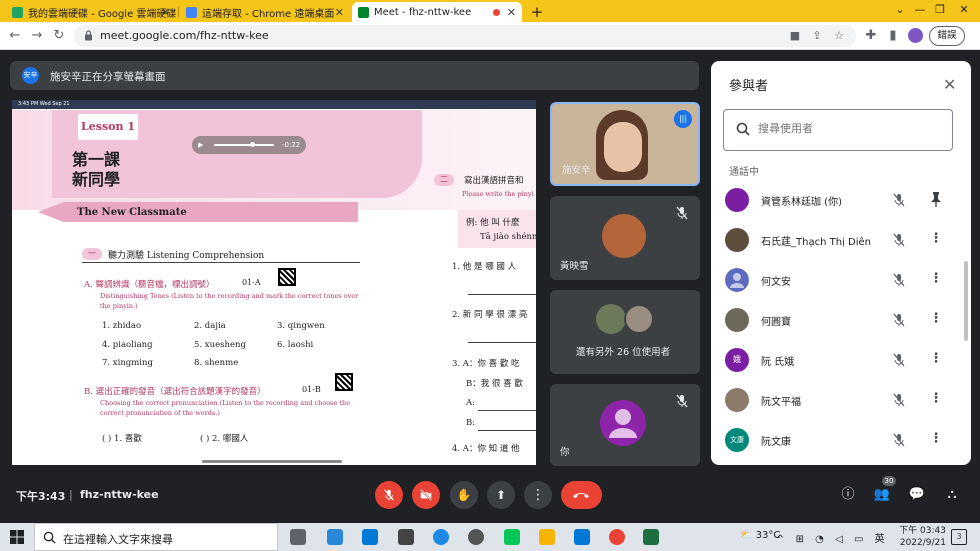 This screenshot has width=980, height=551. What do you see at coordinates (841, 280) in the screenshot?
I see `participant-row: 何文安 ⋮` at bounding box center [841, 280].